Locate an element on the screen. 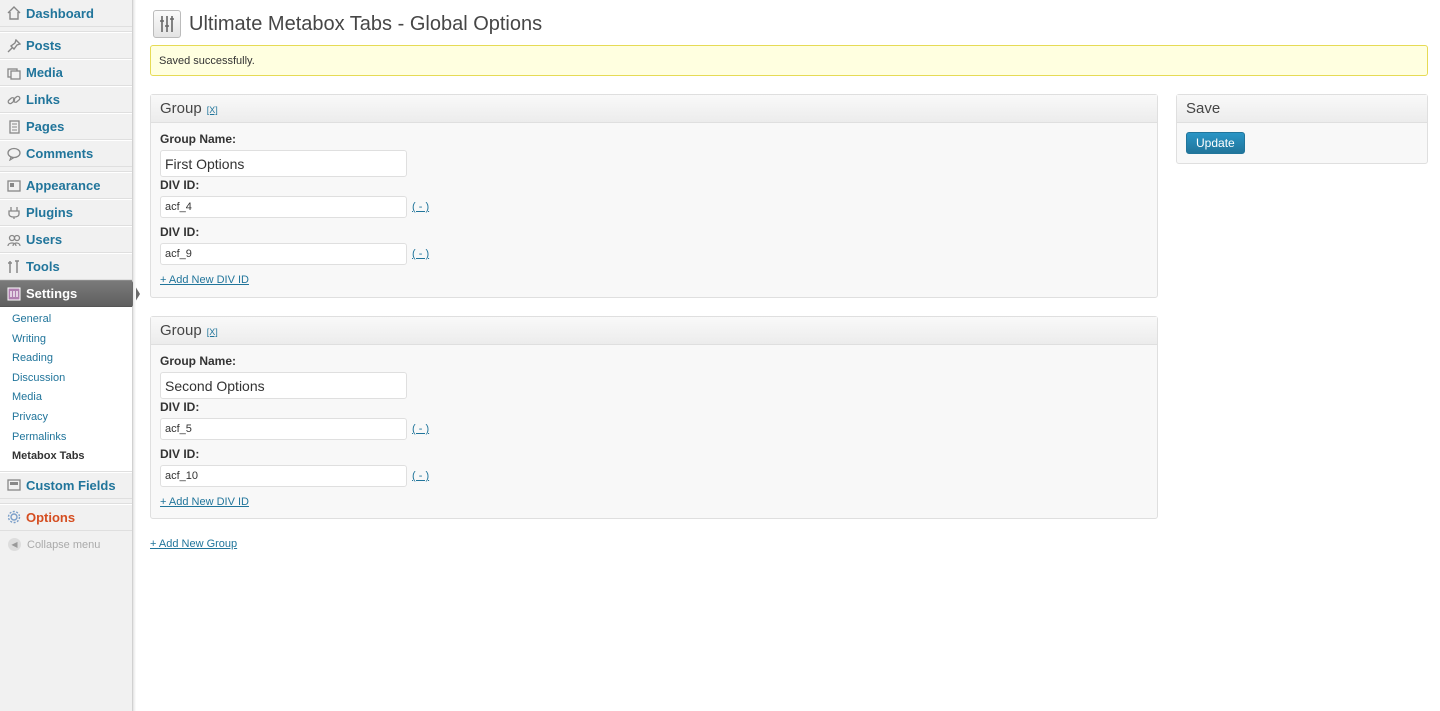 The width and height of the screenshot is (1440, 711). sidebar-item-label: Media is located at coordinates (44, 72).